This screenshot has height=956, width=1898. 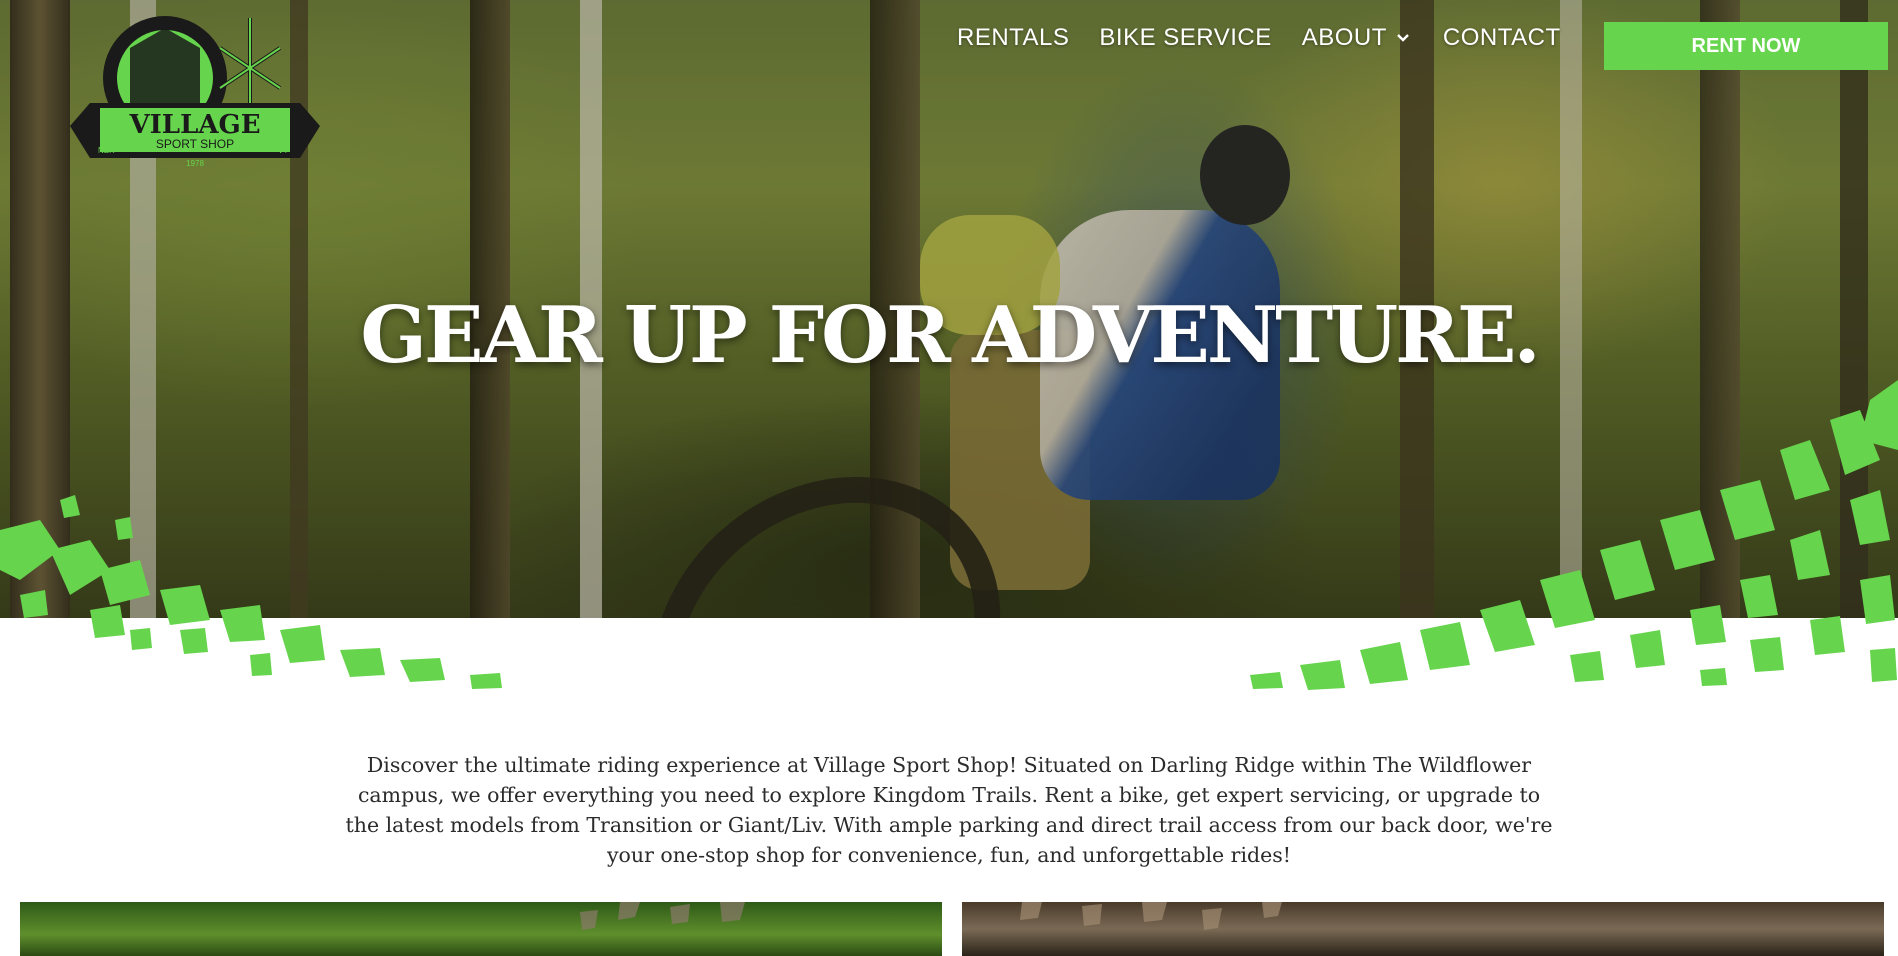 What do you see at coordinates (1274, 38) in the screenshot?
I see `main-nav: RENTALS BIKE SERVICE ABOUT CONTACT` at bounding box center [1274, 38].